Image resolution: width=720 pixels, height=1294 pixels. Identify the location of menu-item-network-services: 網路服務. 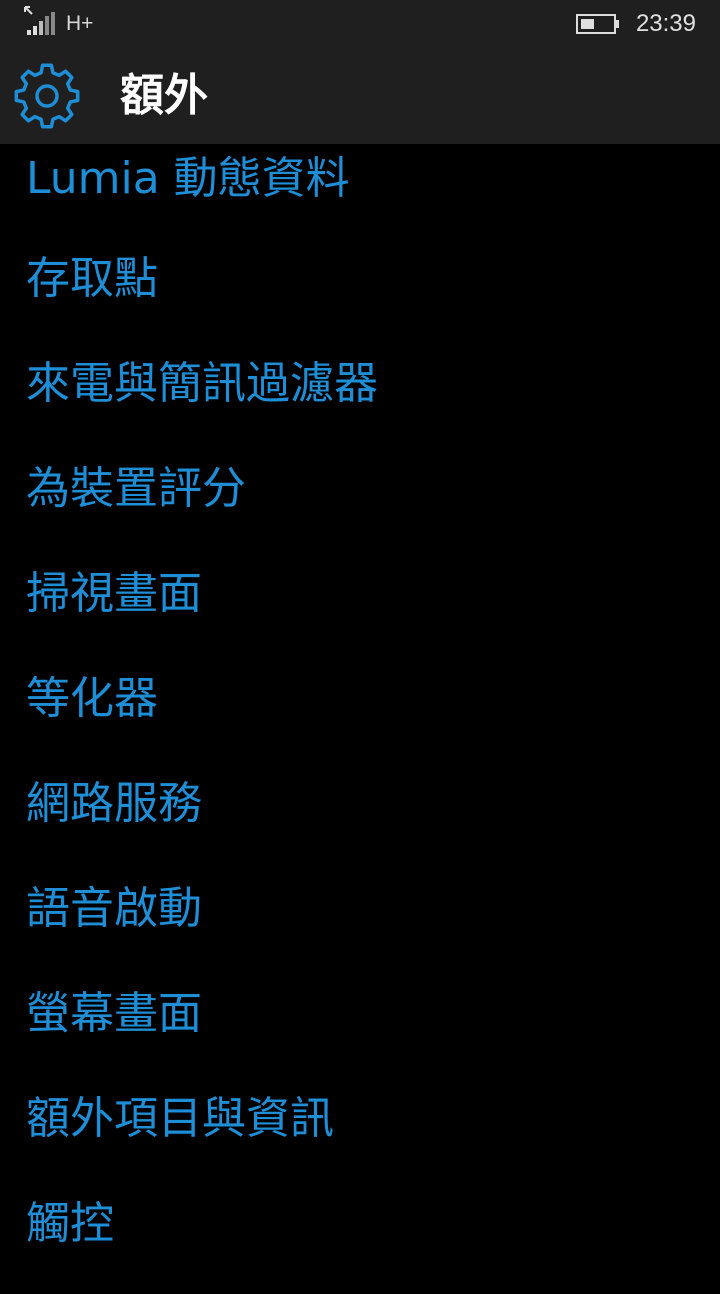
(360, 821).